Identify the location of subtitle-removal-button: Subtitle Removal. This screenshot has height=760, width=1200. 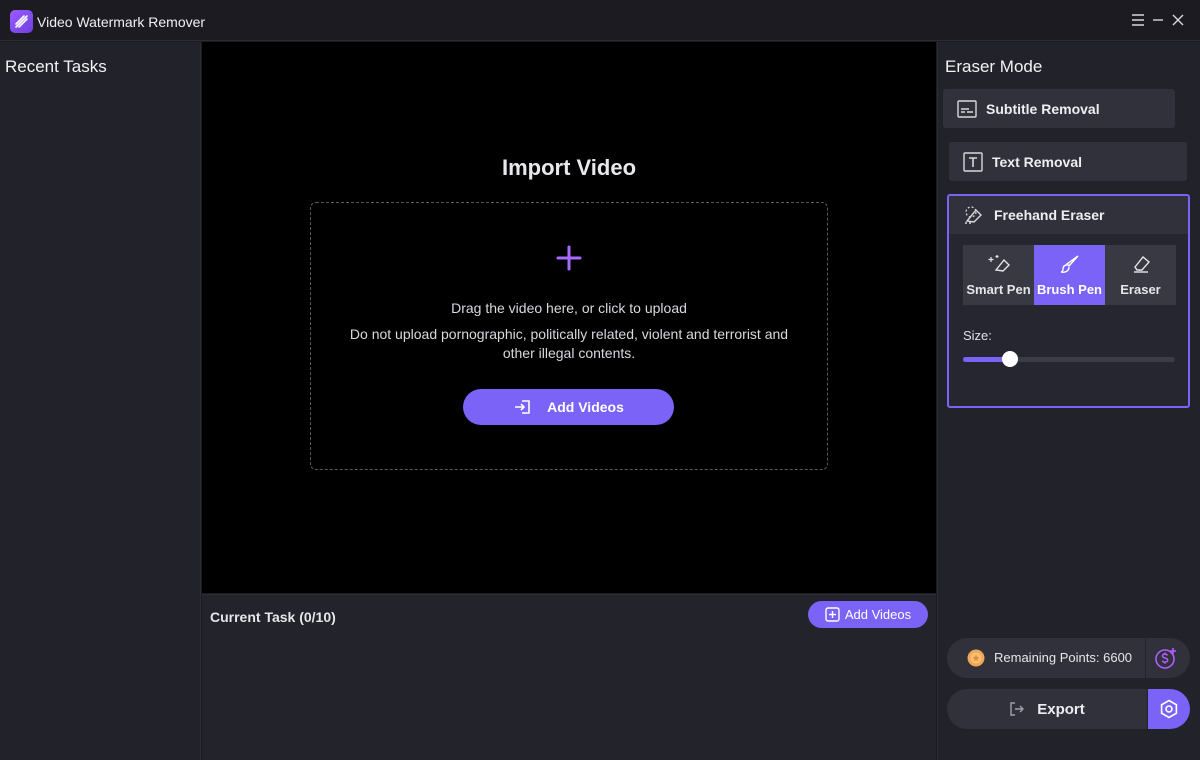
(1059, 108).